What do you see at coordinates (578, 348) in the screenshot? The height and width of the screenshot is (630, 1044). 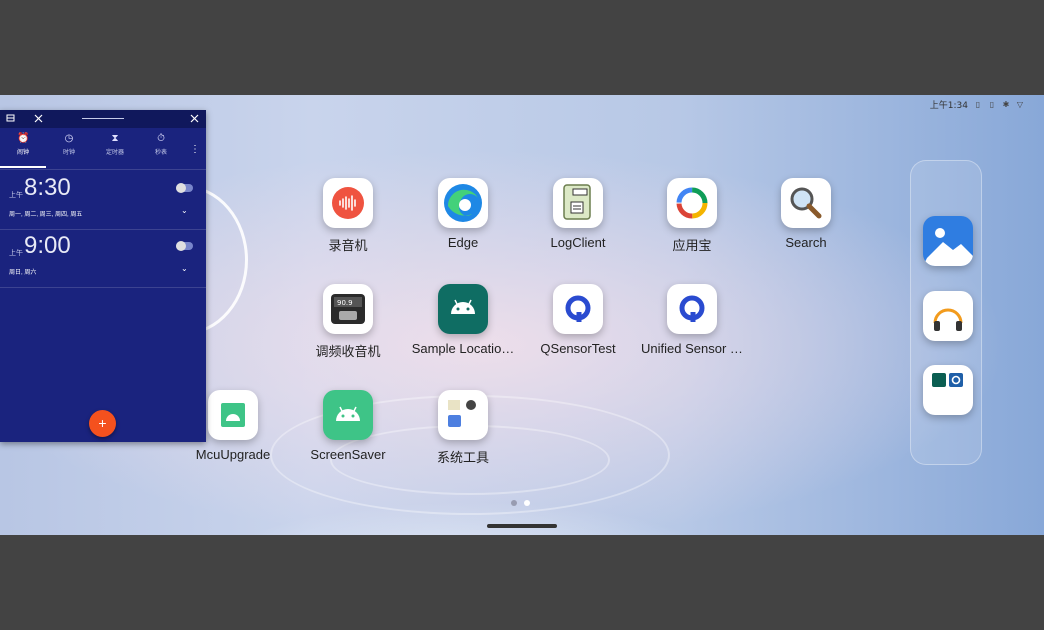 I see `app-label: QSensorTest` at bounding box center [578, 348].